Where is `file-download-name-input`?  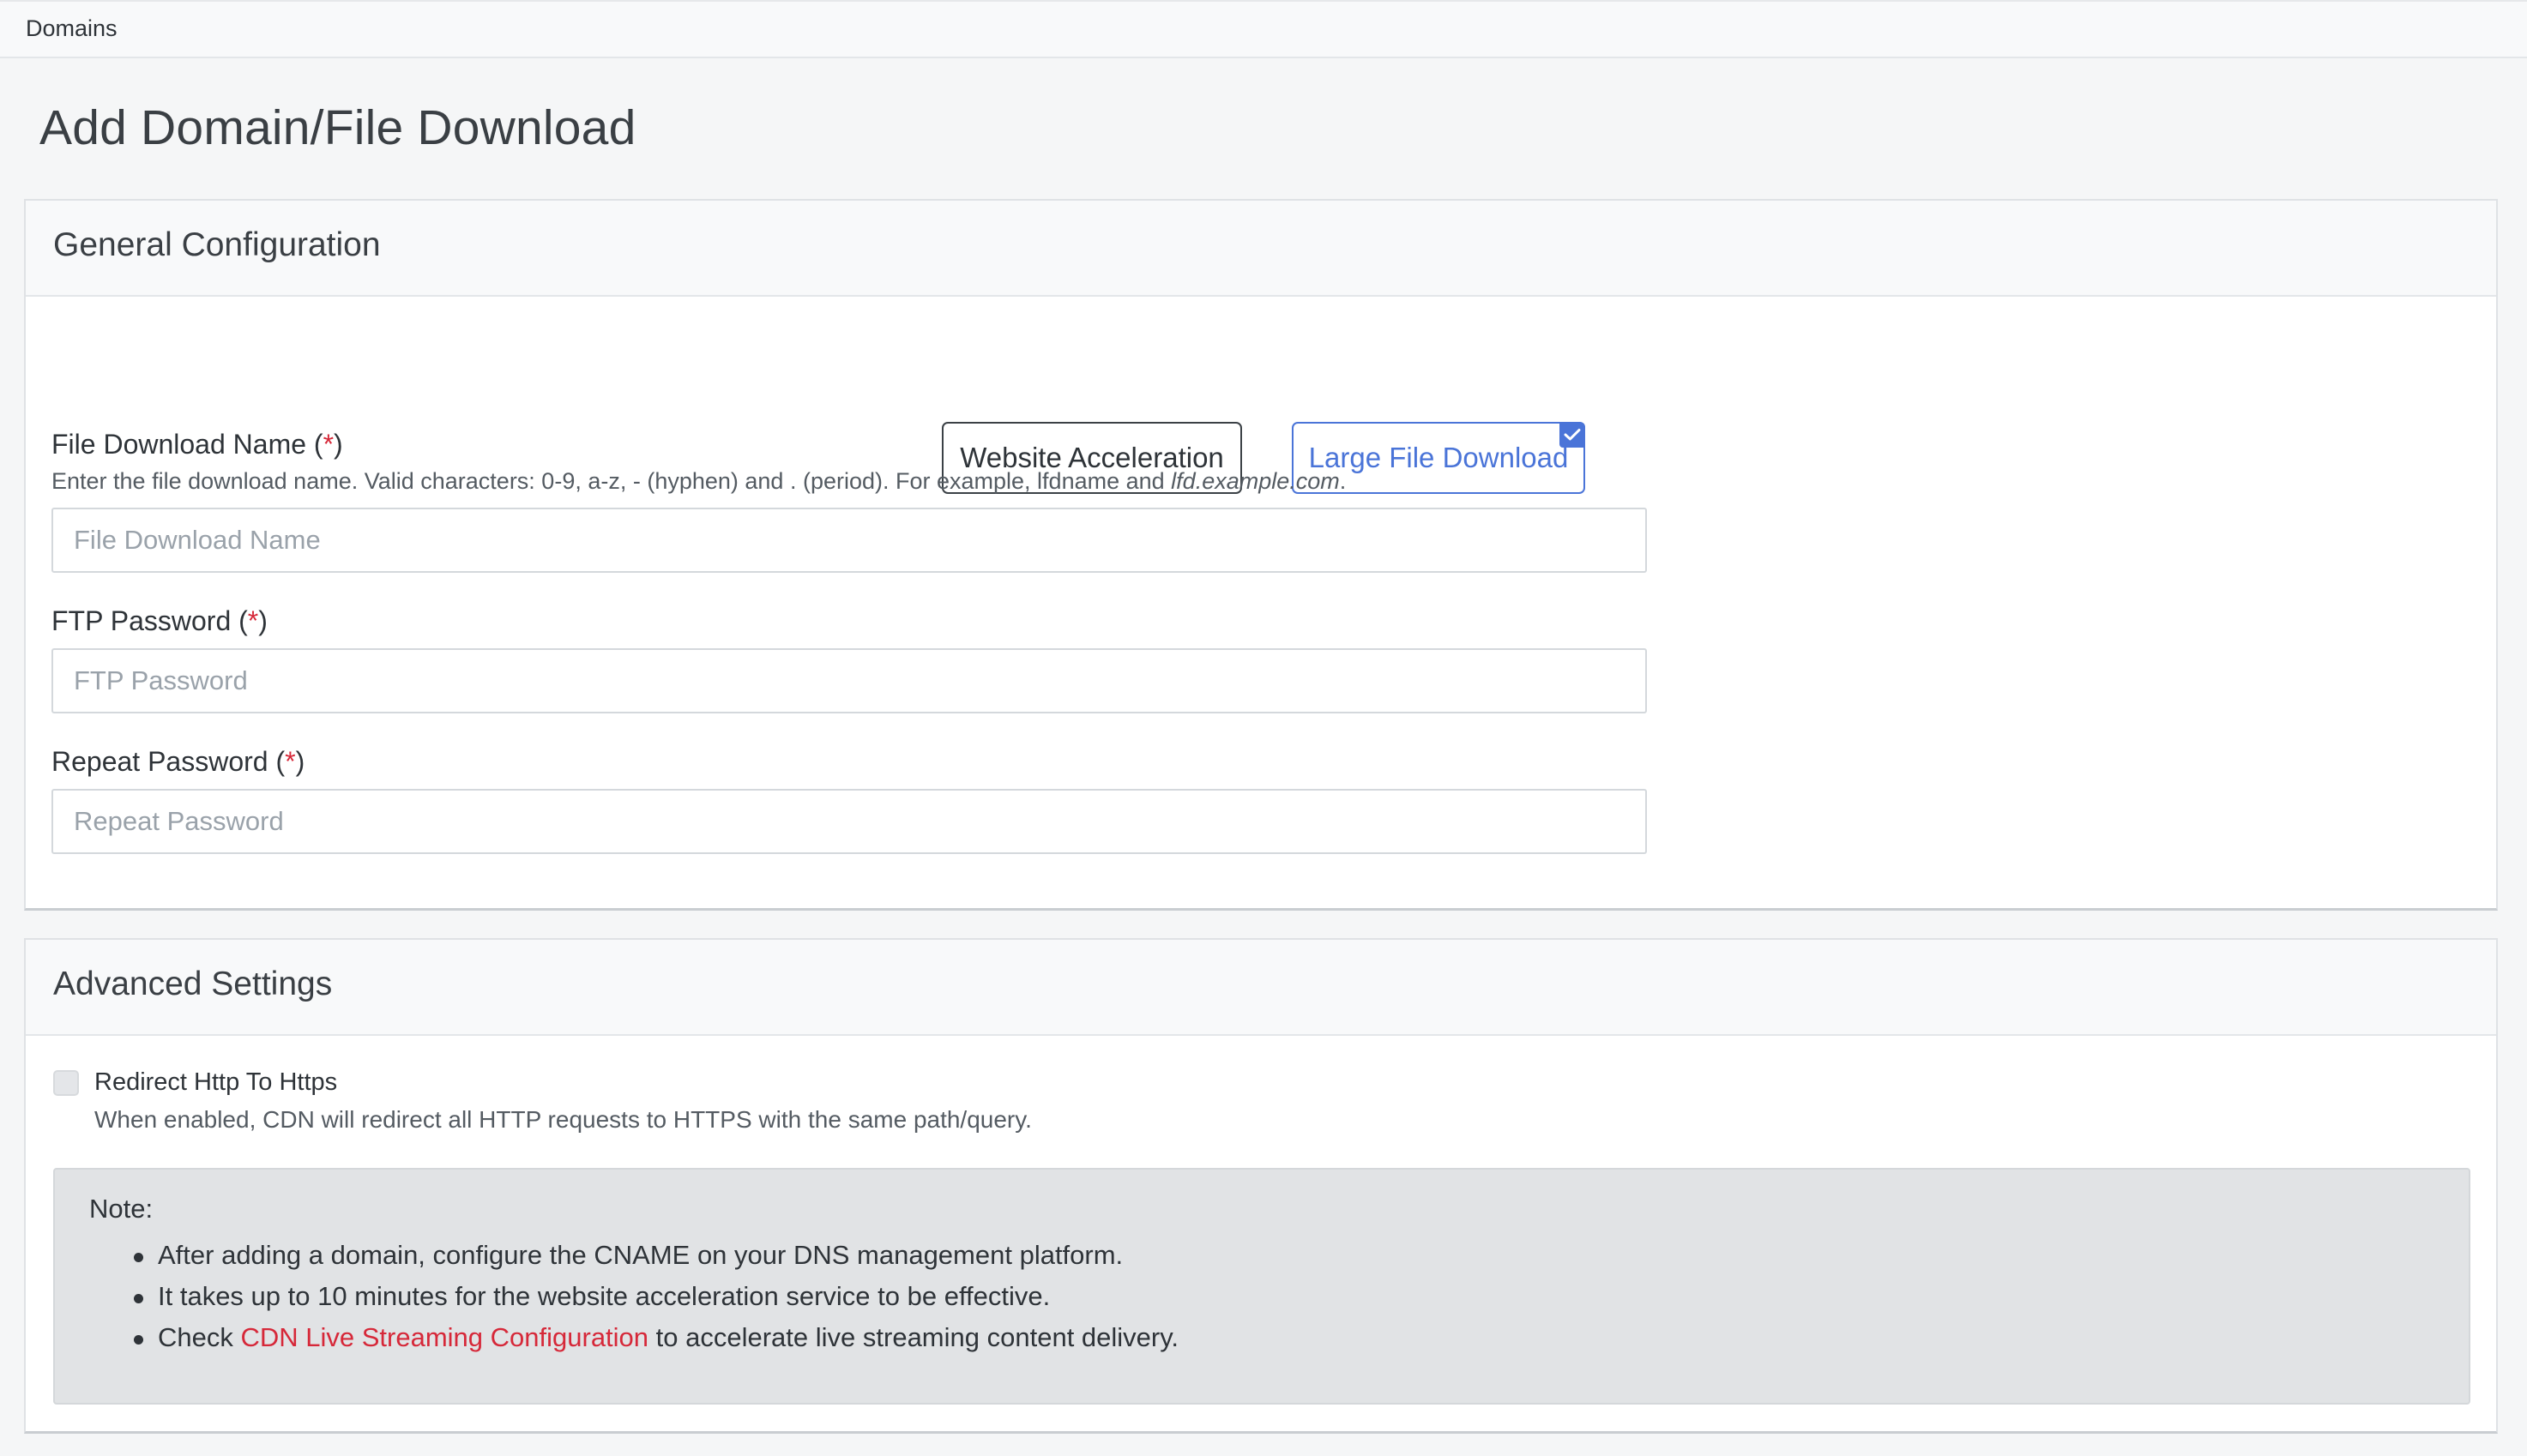
file-download-name-input is located at coordinates (849, 540).